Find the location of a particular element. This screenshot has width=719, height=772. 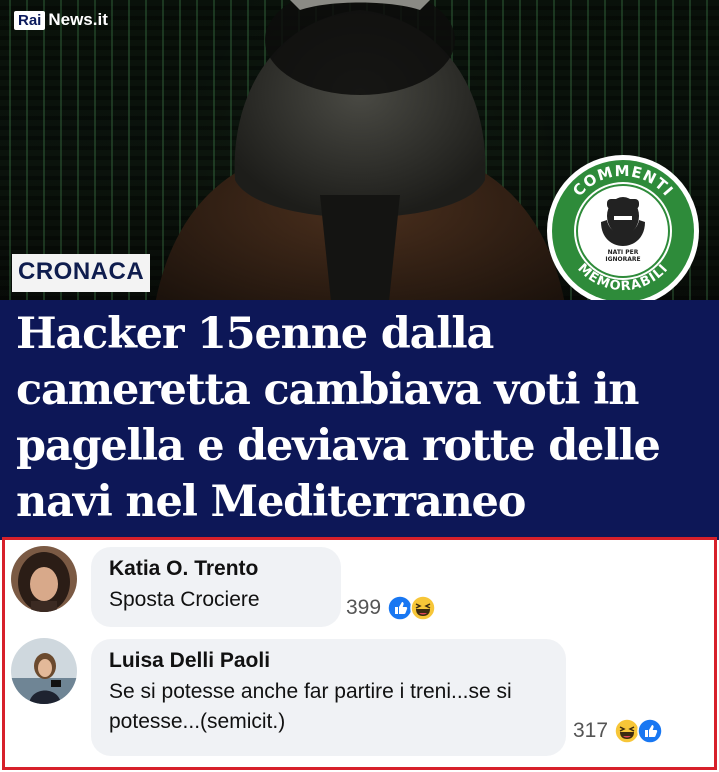

category-tag: CRONACA is located at coordinates (81, 273).